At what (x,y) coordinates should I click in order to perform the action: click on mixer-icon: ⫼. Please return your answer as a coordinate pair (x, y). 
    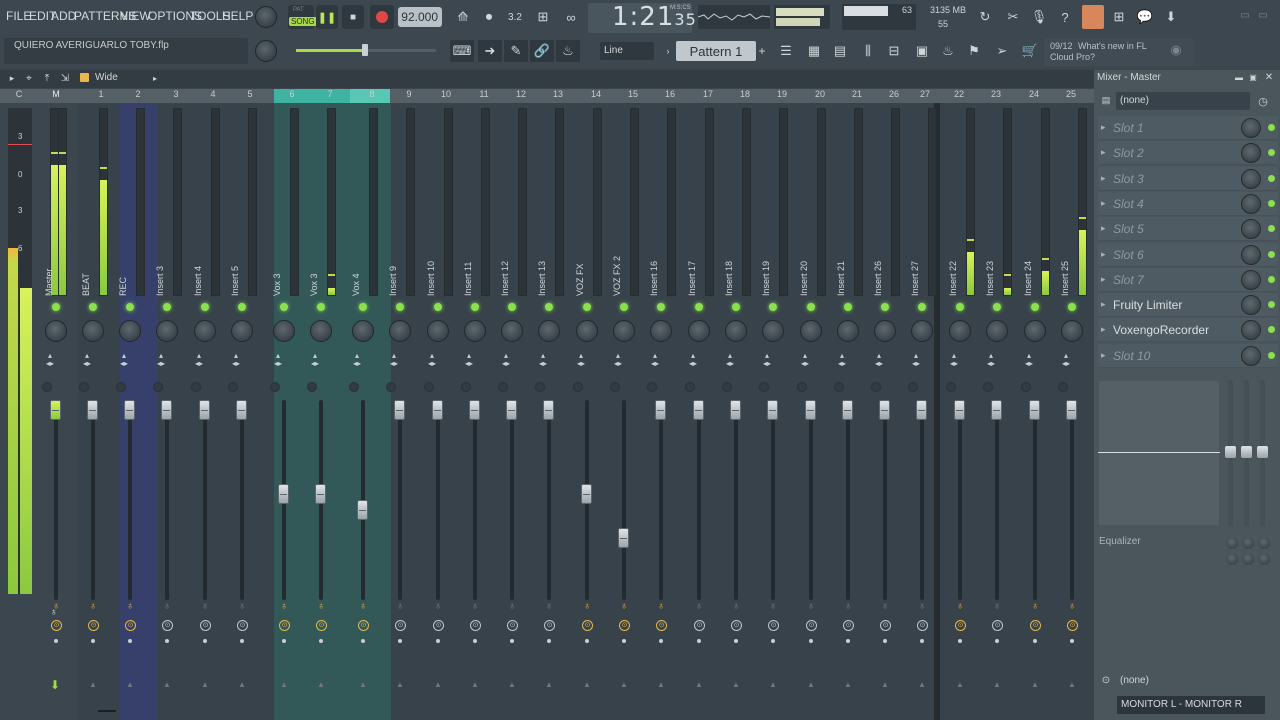
    Looking at the image, I should click on (868, 51).